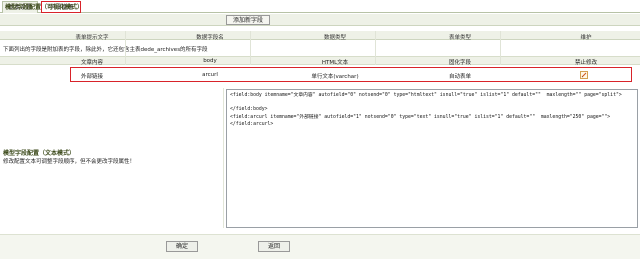  What do you see at coordinates (91, 63) in the screenshot?
I see `row1-label: 文章内容` at bounding box center [91, 63].